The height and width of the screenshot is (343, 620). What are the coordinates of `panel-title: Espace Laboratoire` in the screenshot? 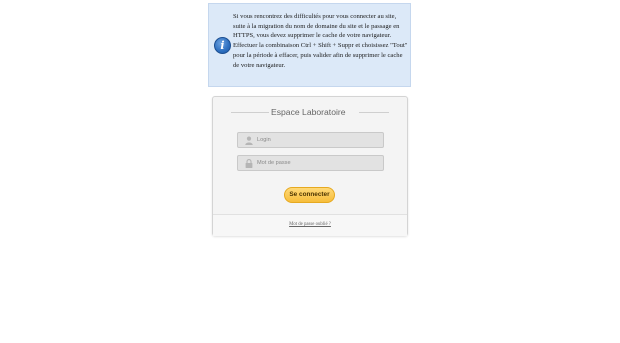 It's located at (308, 112).